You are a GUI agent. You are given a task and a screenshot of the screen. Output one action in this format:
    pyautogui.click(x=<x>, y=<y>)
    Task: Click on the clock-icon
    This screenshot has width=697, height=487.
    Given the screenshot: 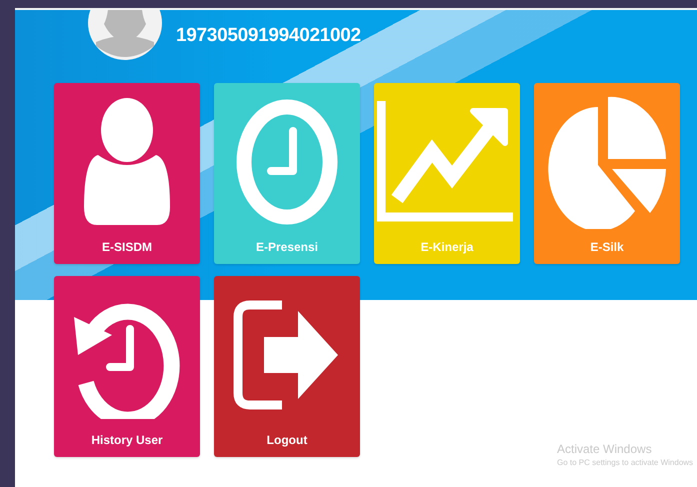 What is the action you would take?
    pyautogui.click(x=287, y=161)
    